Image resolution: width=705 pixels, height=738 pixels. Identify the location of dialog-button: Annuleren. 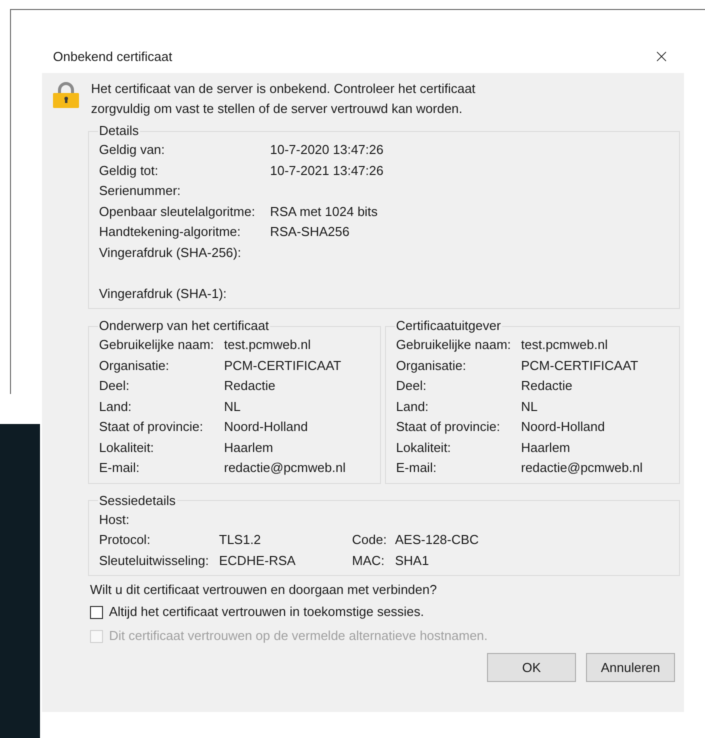
(630, 667).